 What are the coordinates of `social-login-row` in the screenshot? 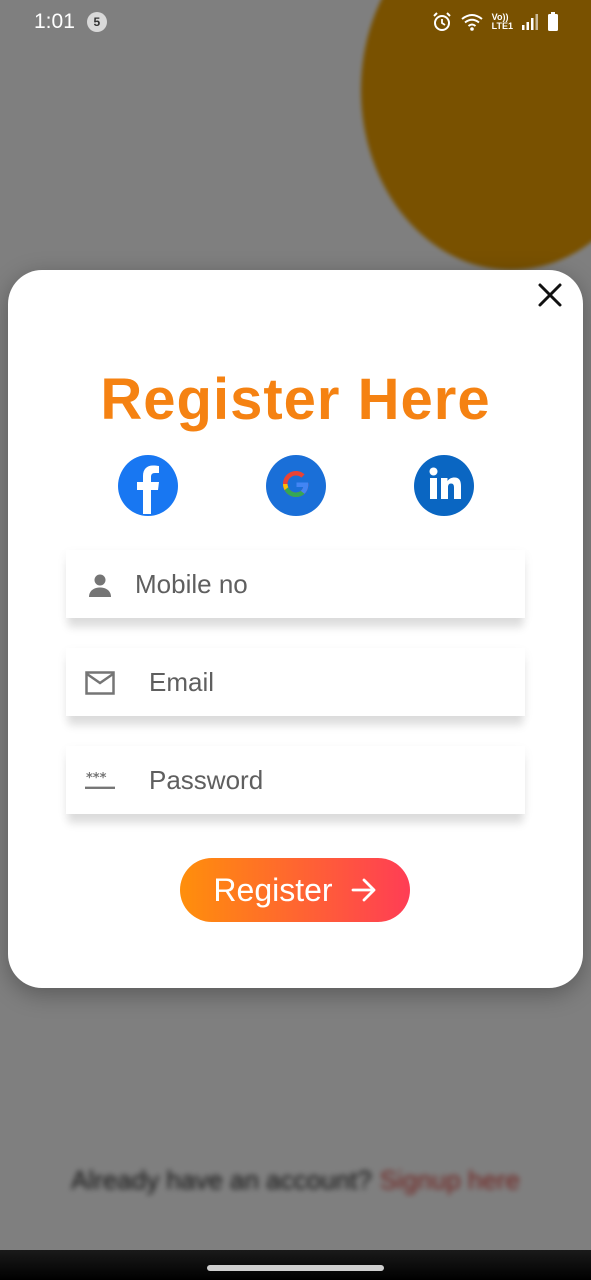 It's located at (295, 486).